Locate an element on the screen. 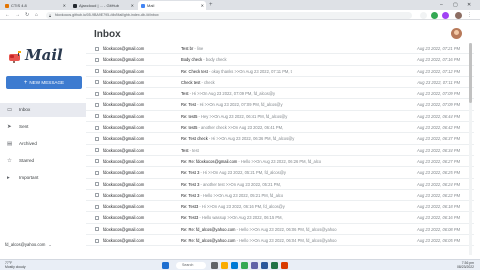  email-date: Aug 23 2022, 06:25 PM is located at coordinates (438, 173).